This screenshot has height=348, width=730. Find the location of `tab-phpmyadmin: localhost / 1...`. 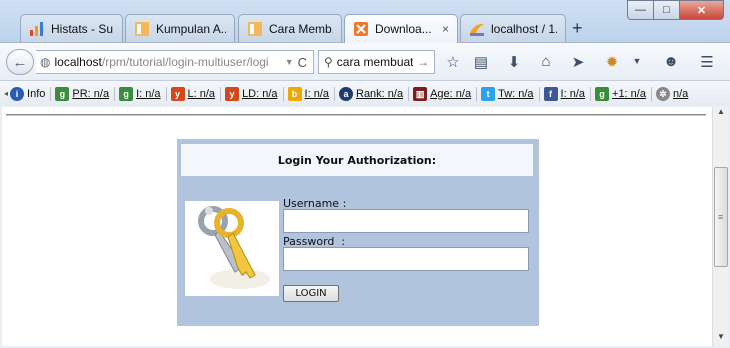

tab-phpmyadmin: localhost / 1... is located at coordinates (513, 28).